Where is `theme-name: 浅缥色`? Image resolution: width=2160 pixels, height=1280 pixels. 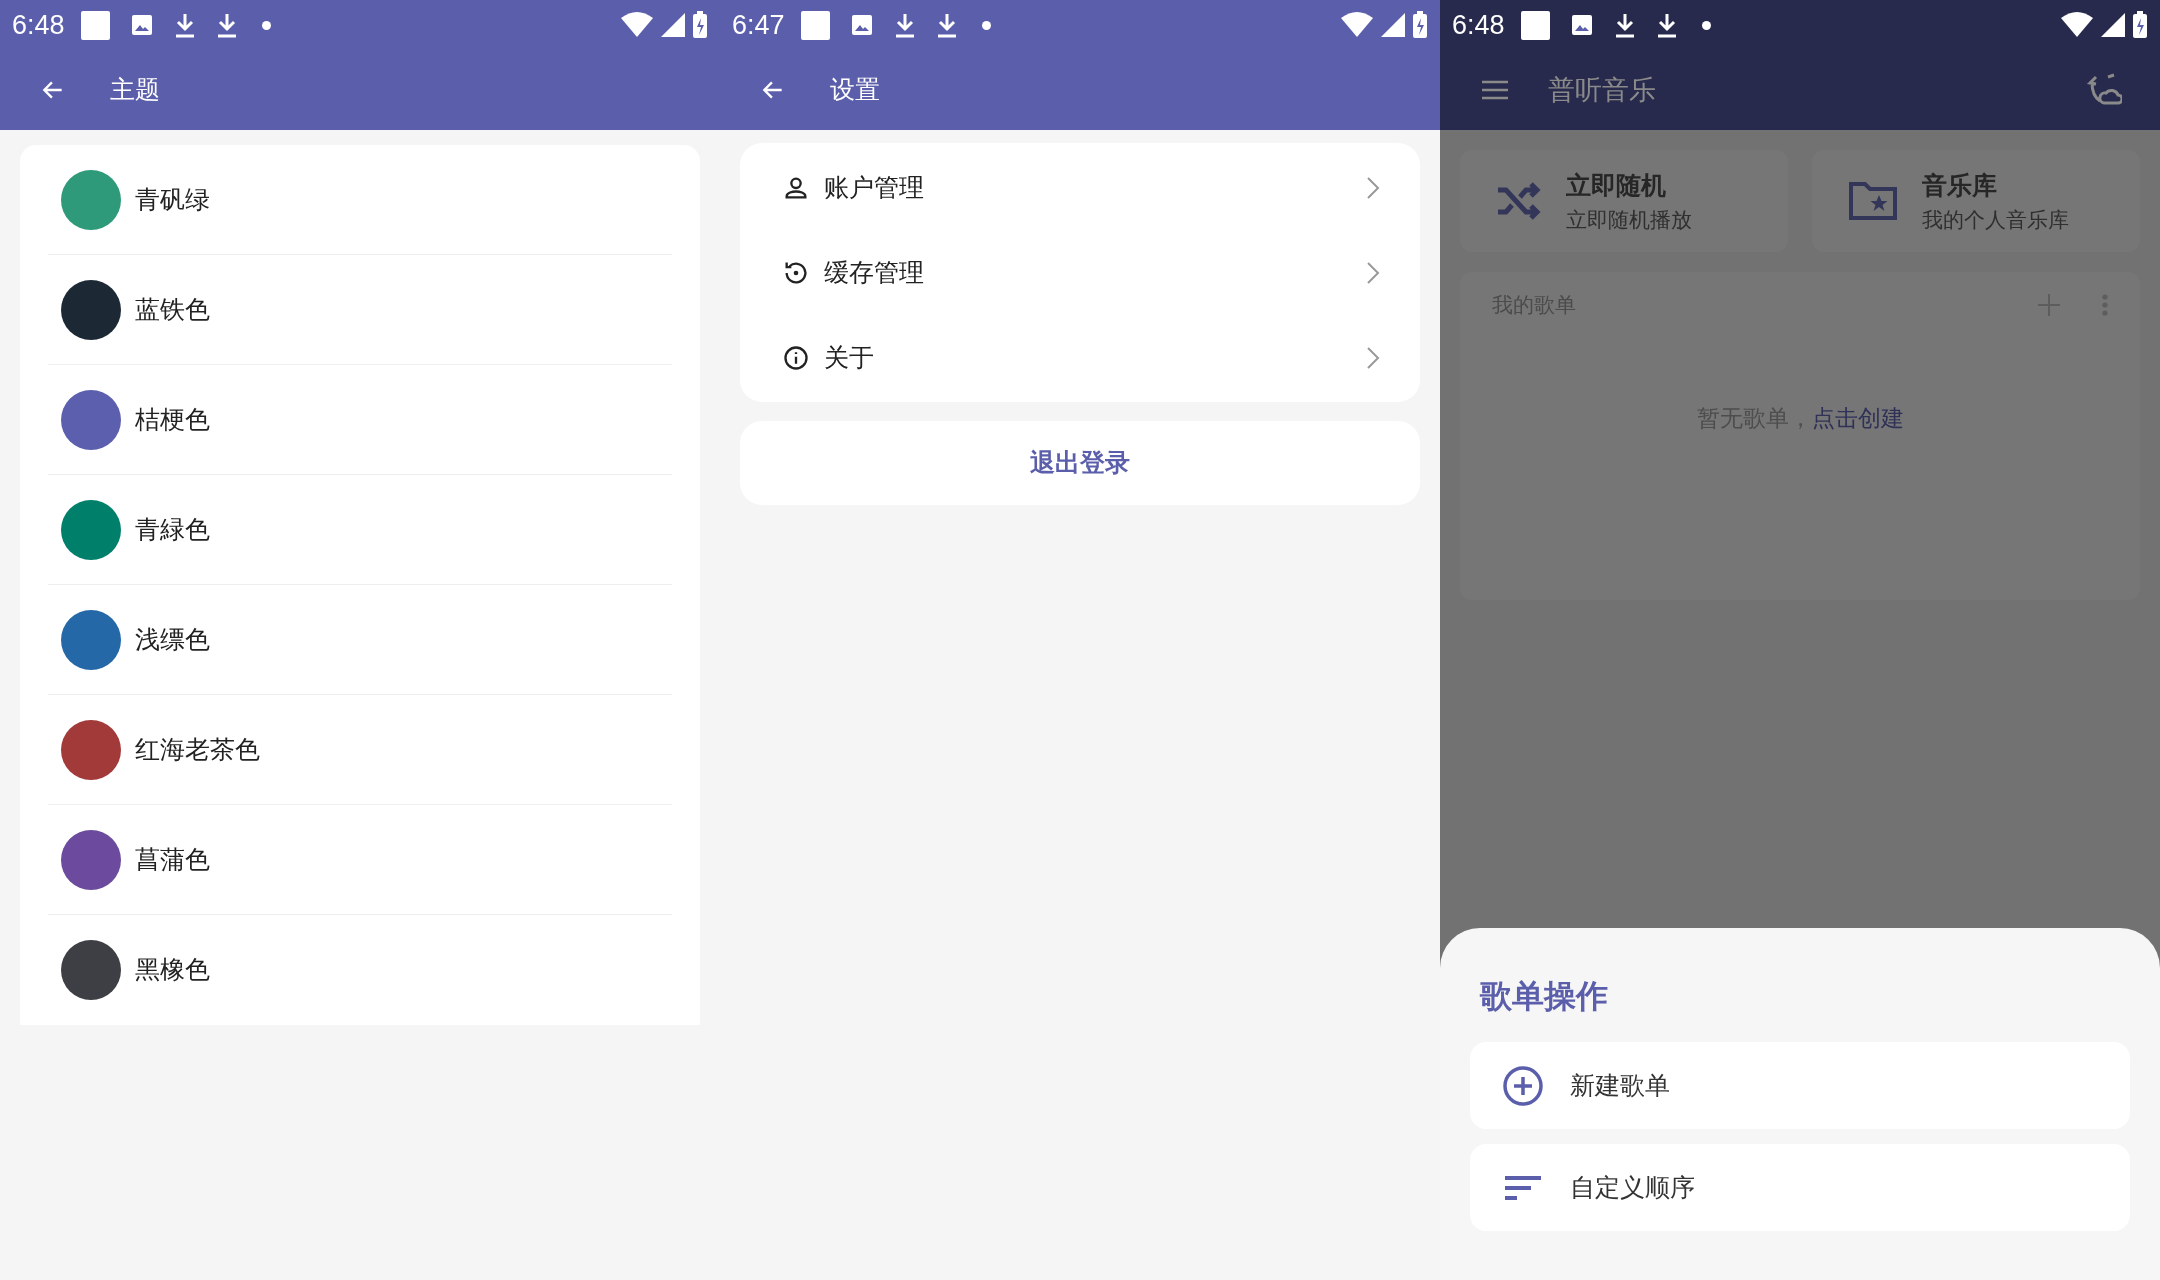 theme-name: 浅缥色 is located at coordinates (172, 639).